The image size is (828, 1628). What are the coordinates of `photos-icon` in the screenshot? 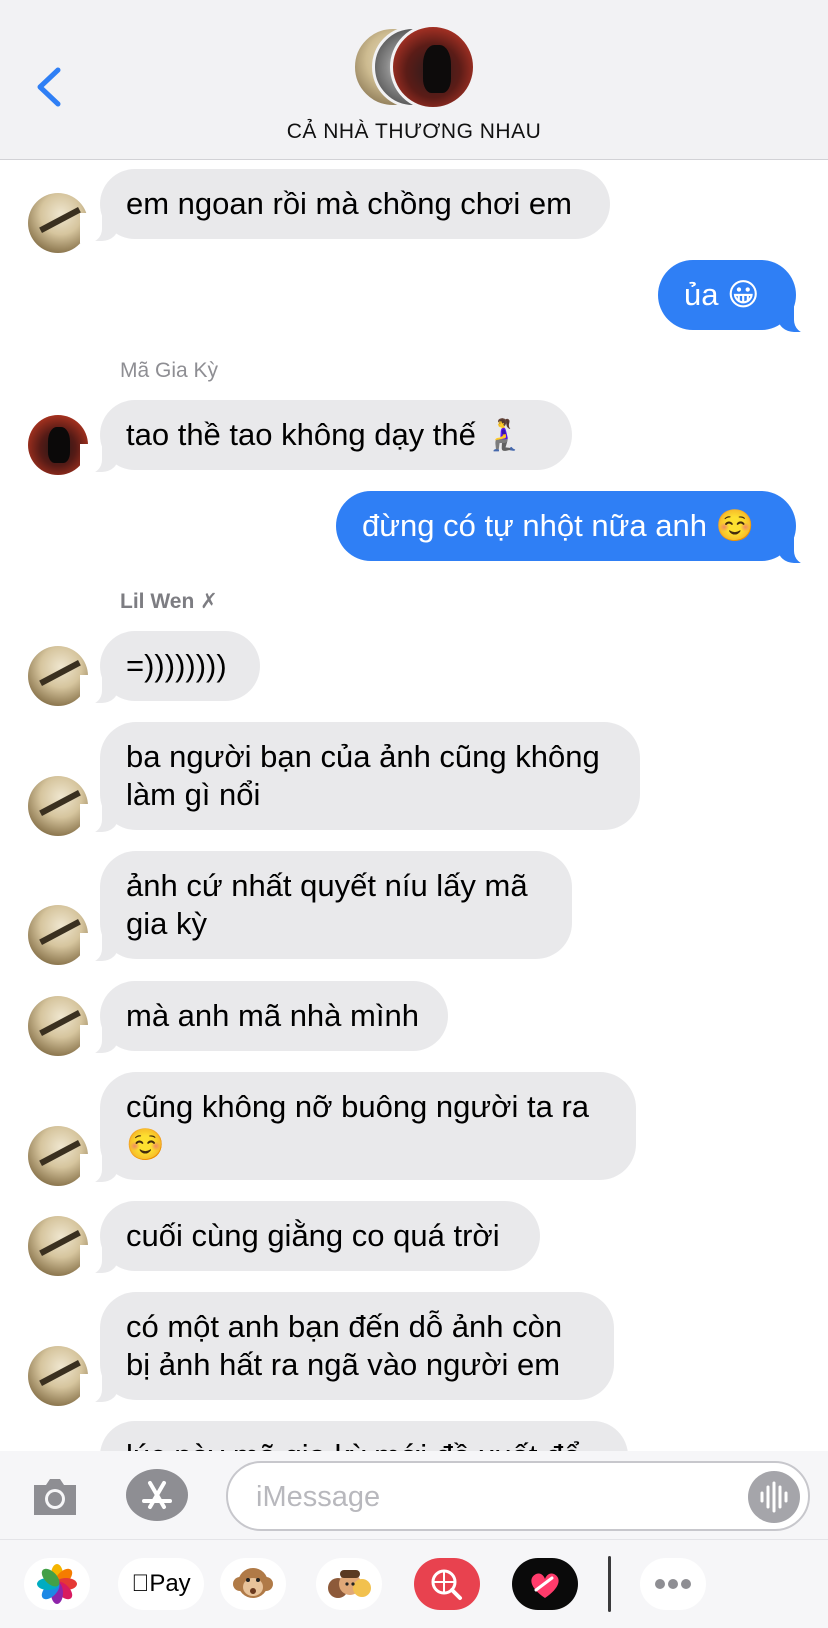 It's located at (57, 1584).